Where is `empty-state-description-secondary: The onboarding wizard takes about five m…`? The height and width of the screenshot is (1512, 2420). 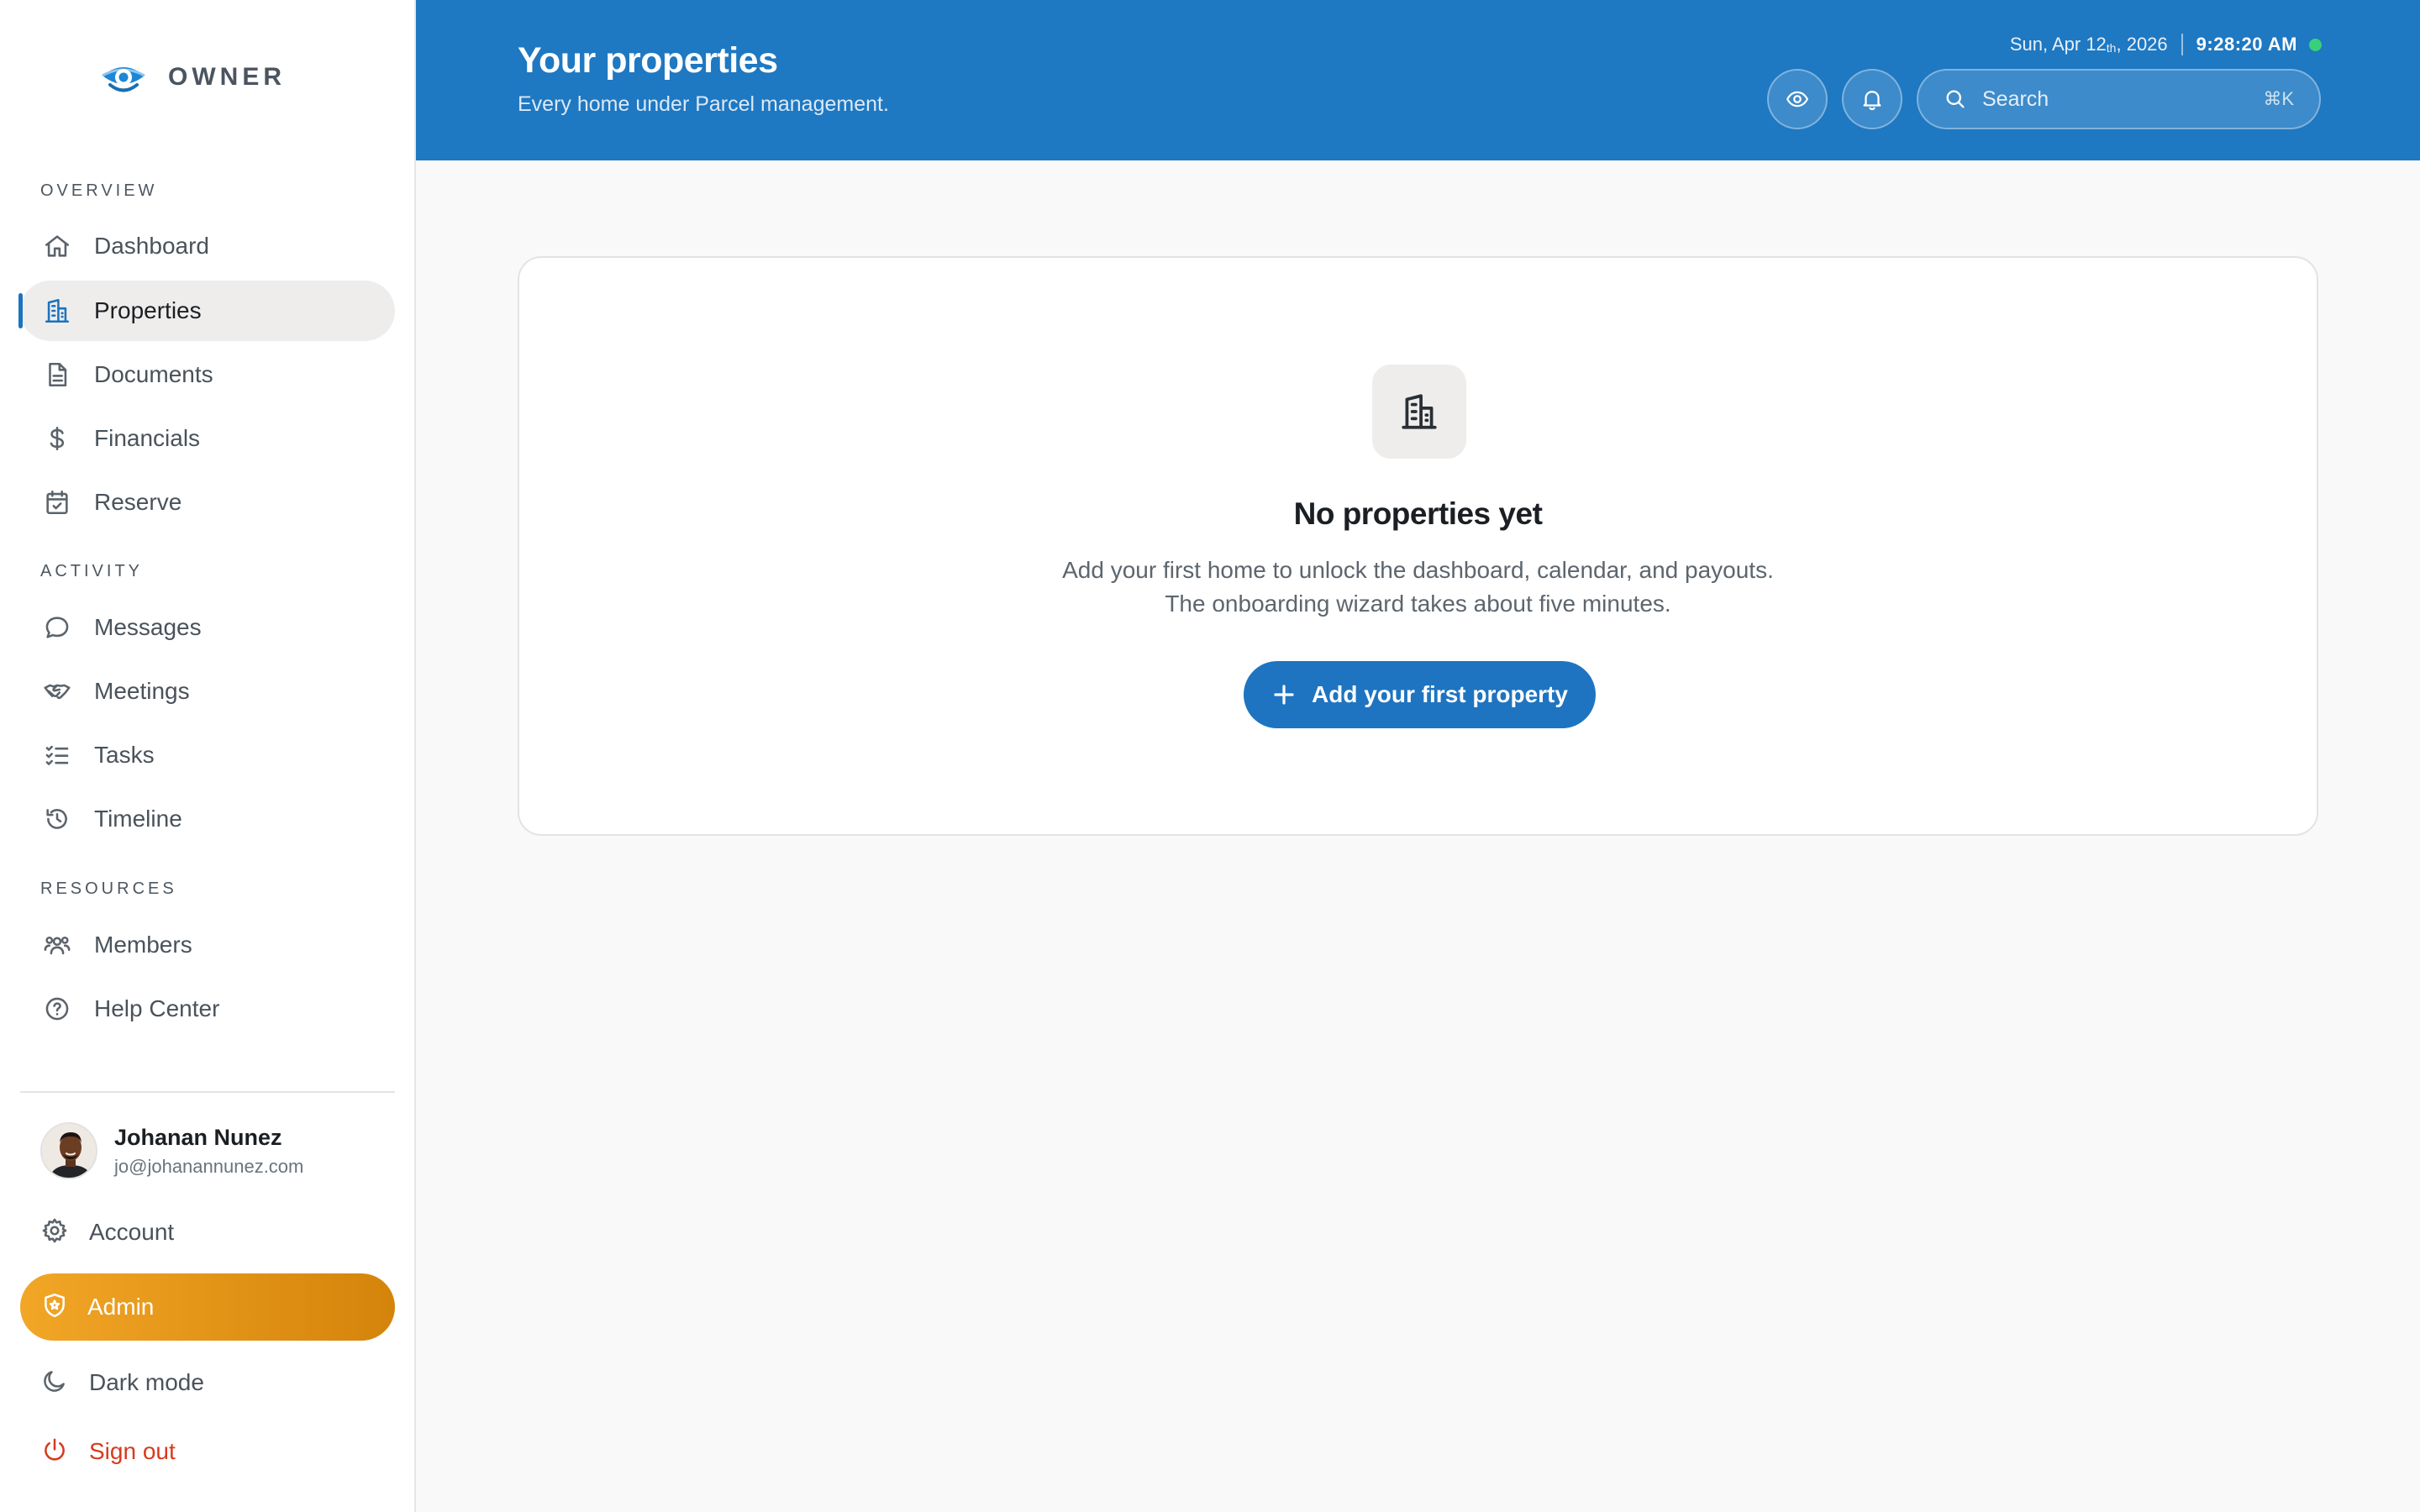
empty-state-description-secondary: The onboarding wizard takes about five m… is located at coordinates (1418, 604).